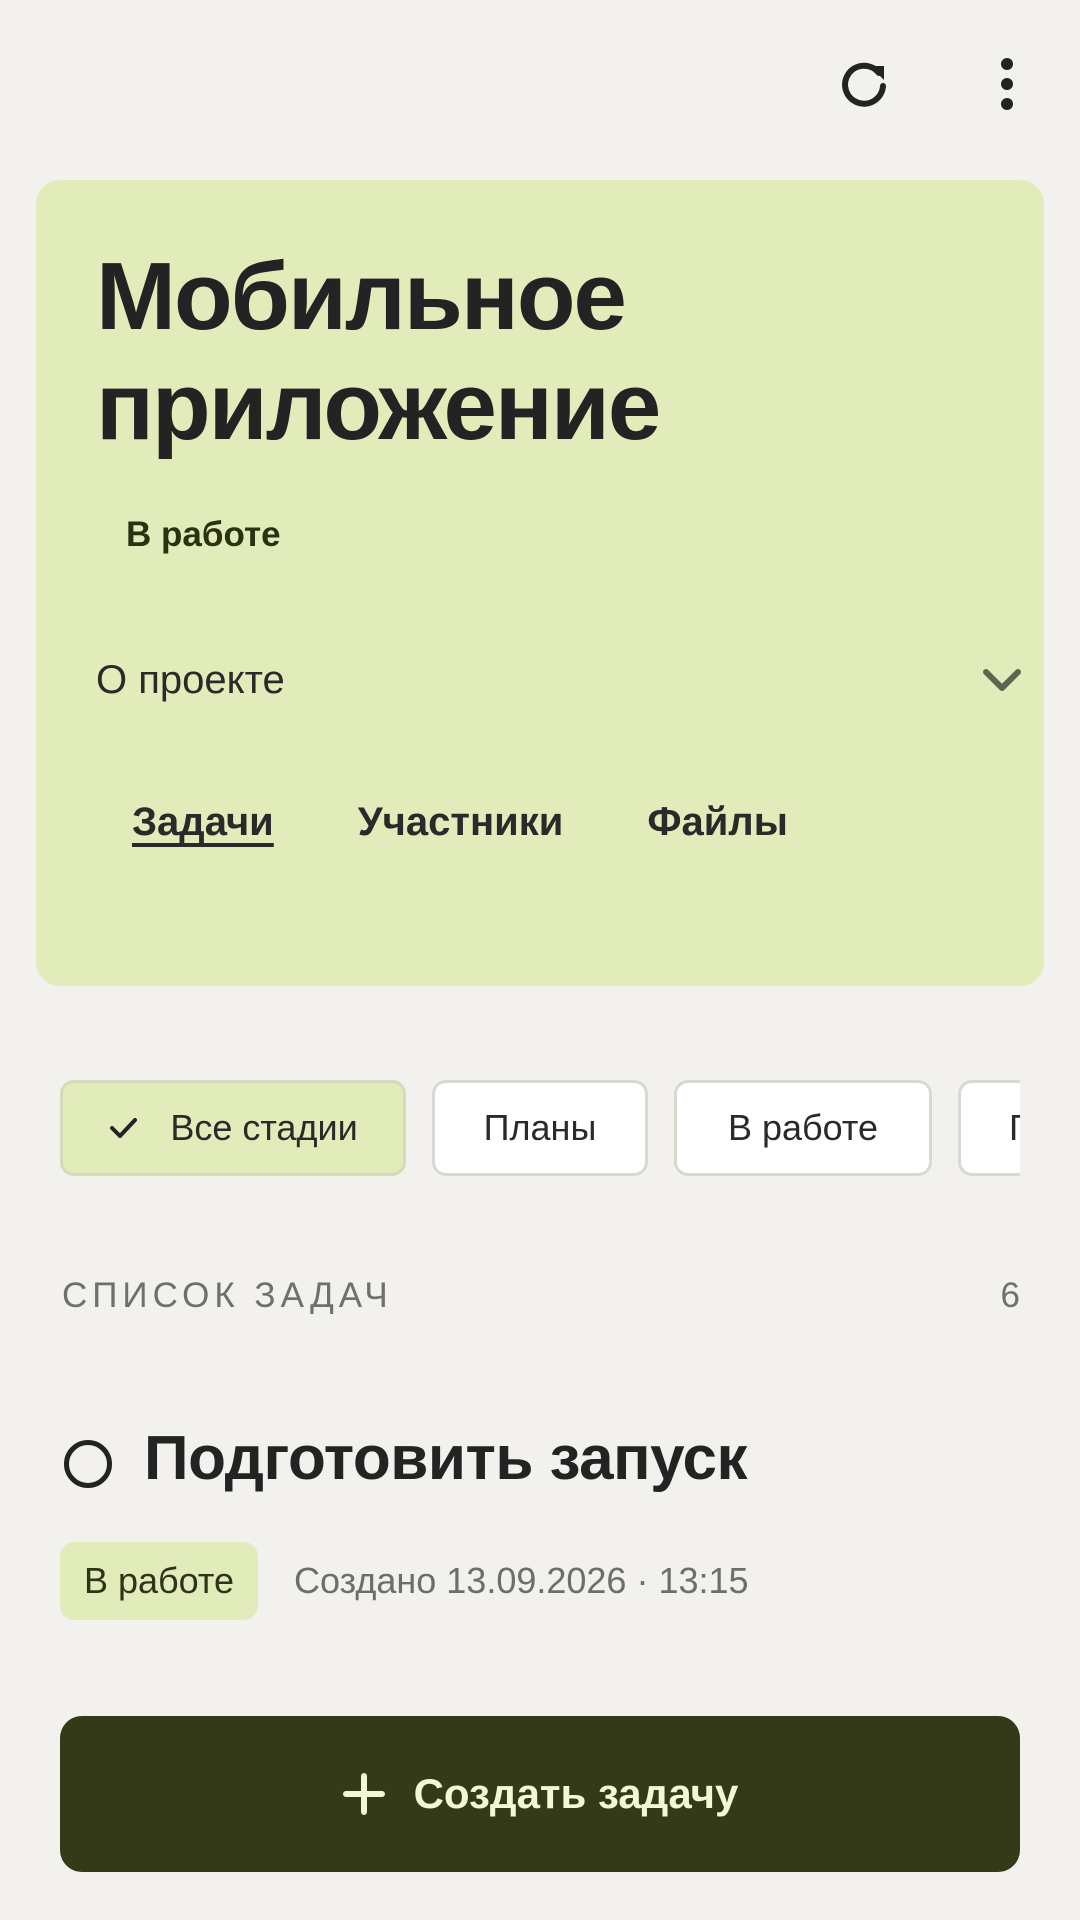 The height and width of the screenshot is (1920, 1080). What do you see at coordinates (123, 1128) in the screenshot?
I see `check-icon` at bounding box center [123, 1128].